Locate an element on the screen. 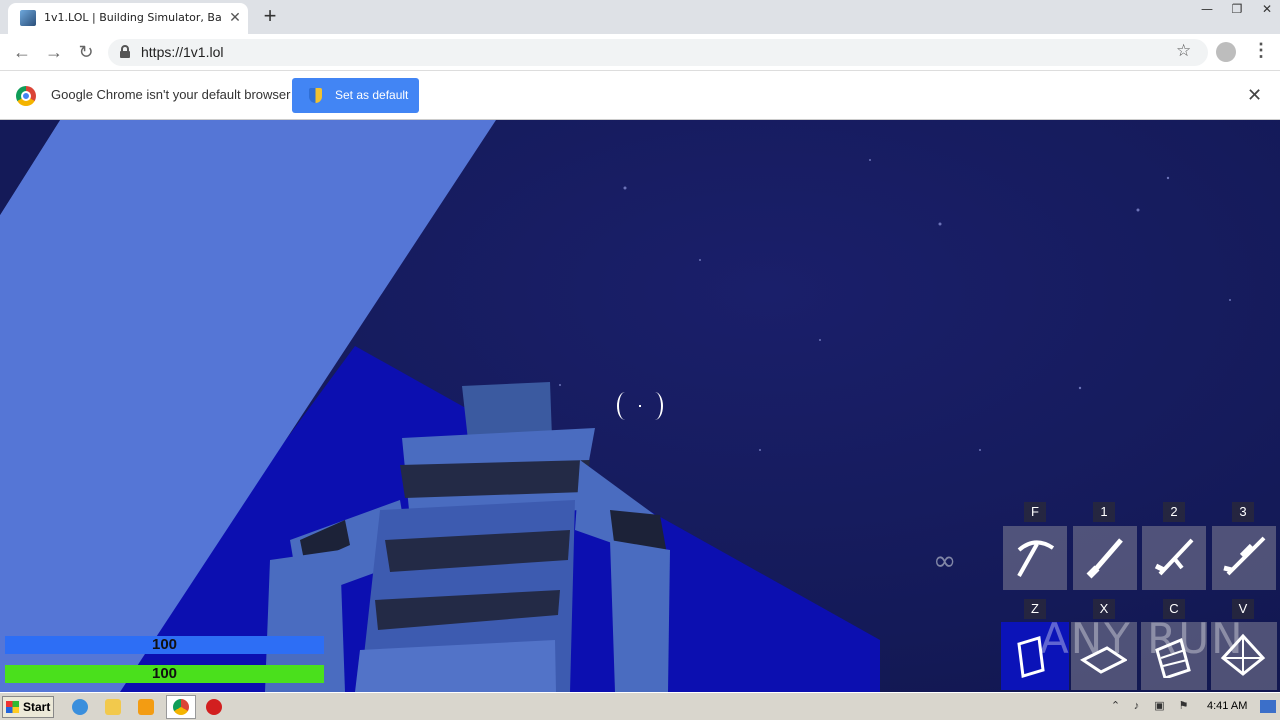 Image resolution: width=1280 pixels, height=720 pixels. window-controls: — ❐ ✕ is located at coordinates (1235, 10).